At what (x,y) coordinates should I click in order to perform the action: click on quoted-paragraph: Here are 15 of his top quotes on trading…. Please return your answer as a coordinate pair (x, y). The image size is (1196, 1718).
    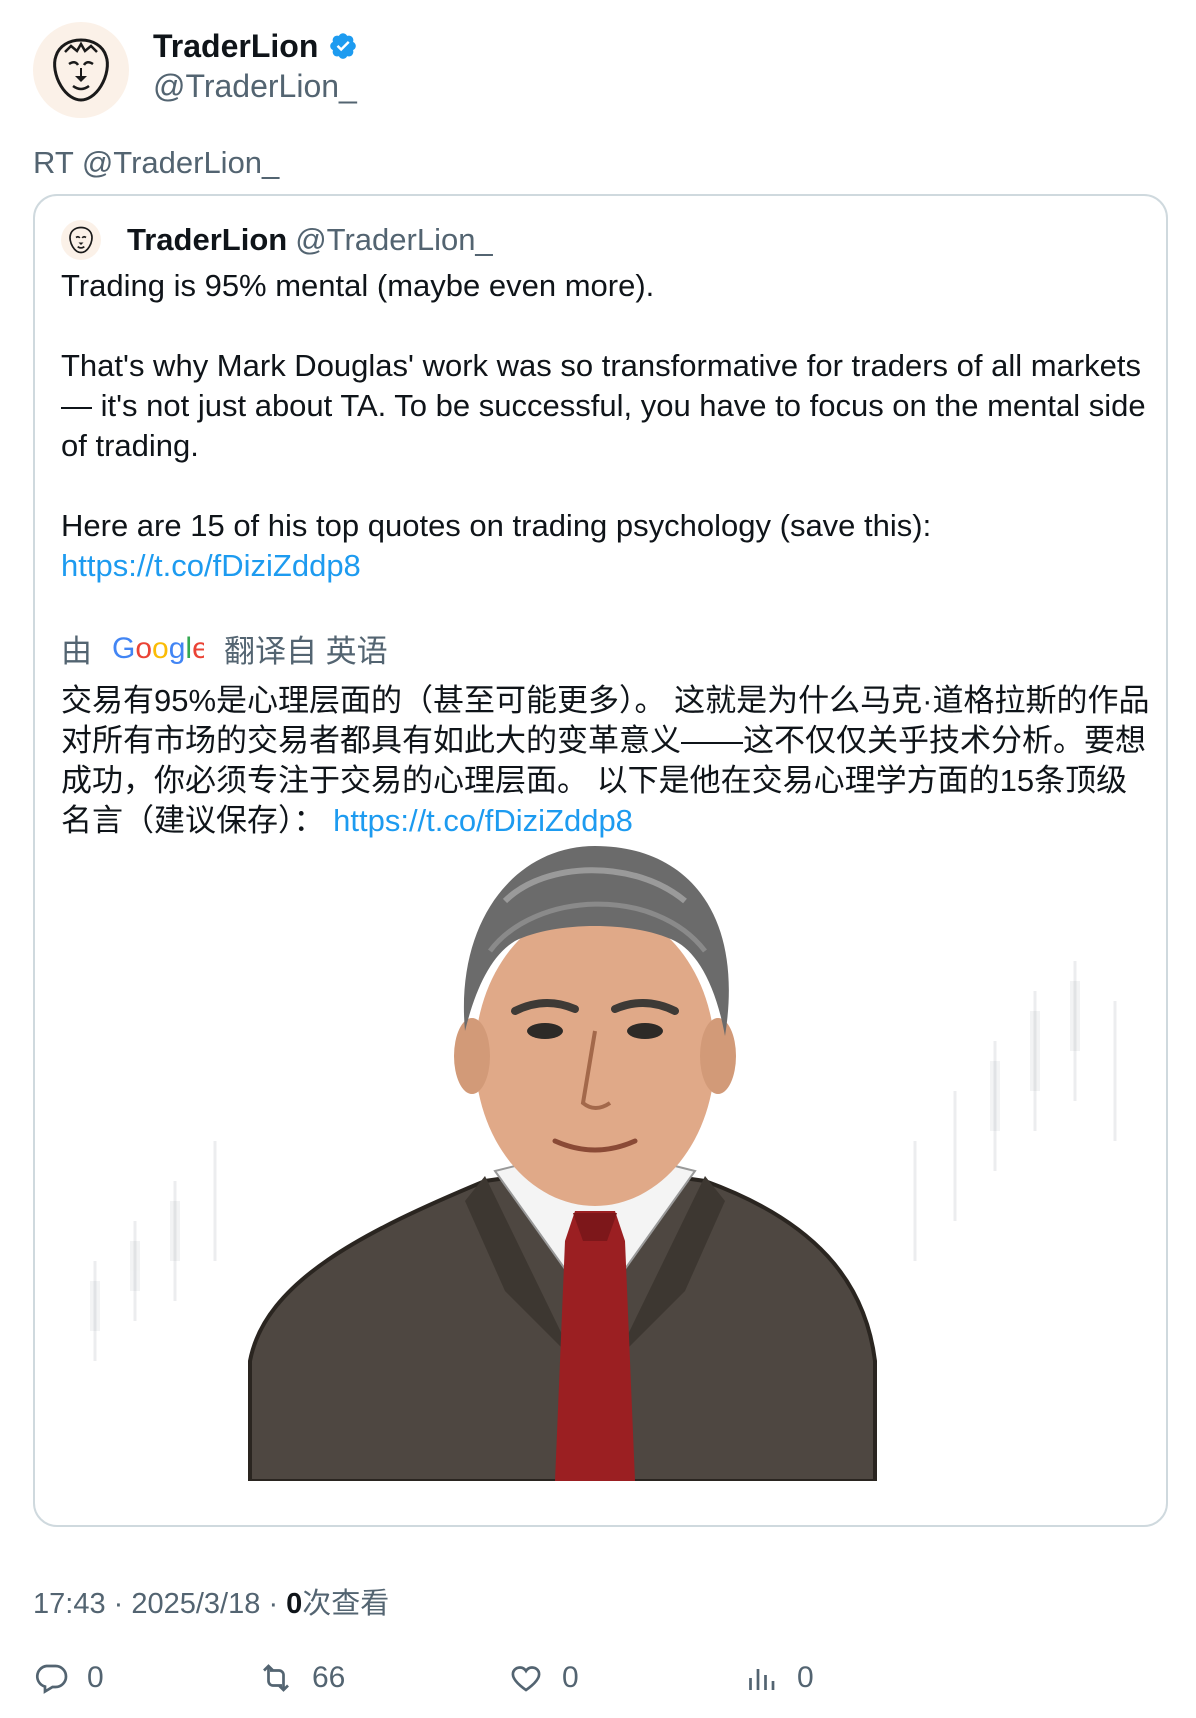
    Looking at the image, I should click on (496, 525).